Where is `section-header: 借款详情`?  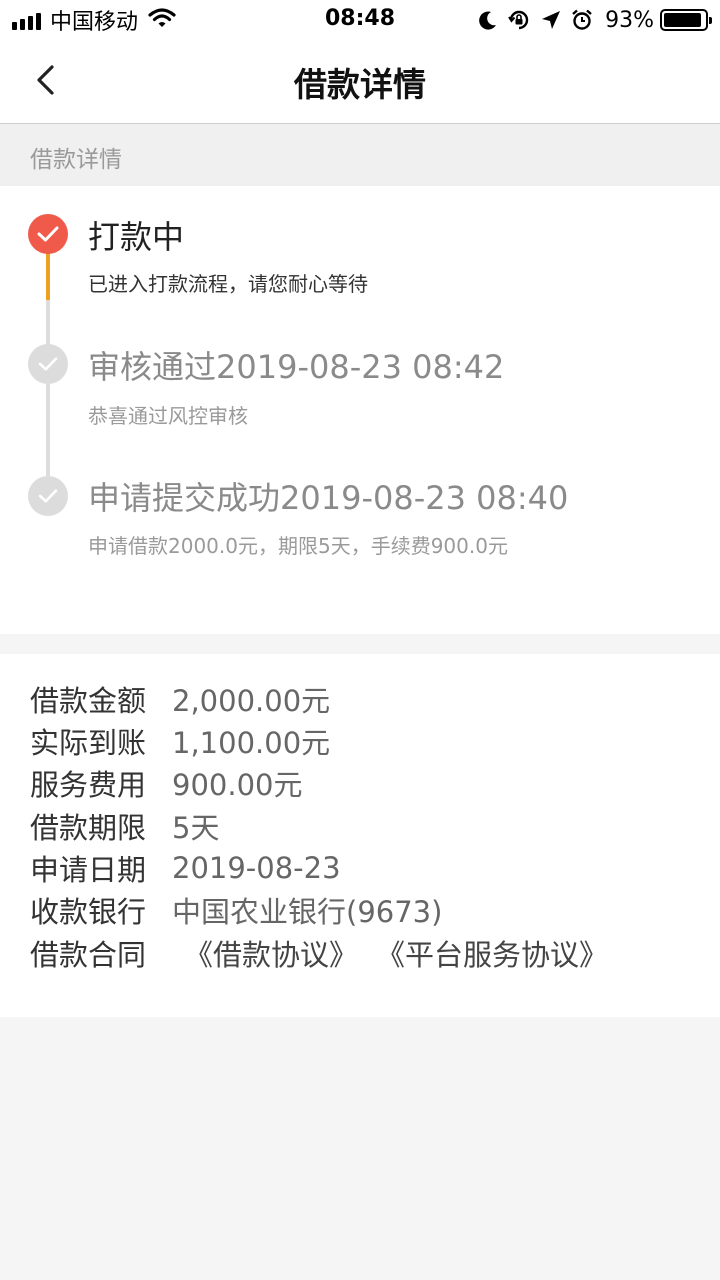 section-header: 借款详情 is located at coordinates (360, 155).